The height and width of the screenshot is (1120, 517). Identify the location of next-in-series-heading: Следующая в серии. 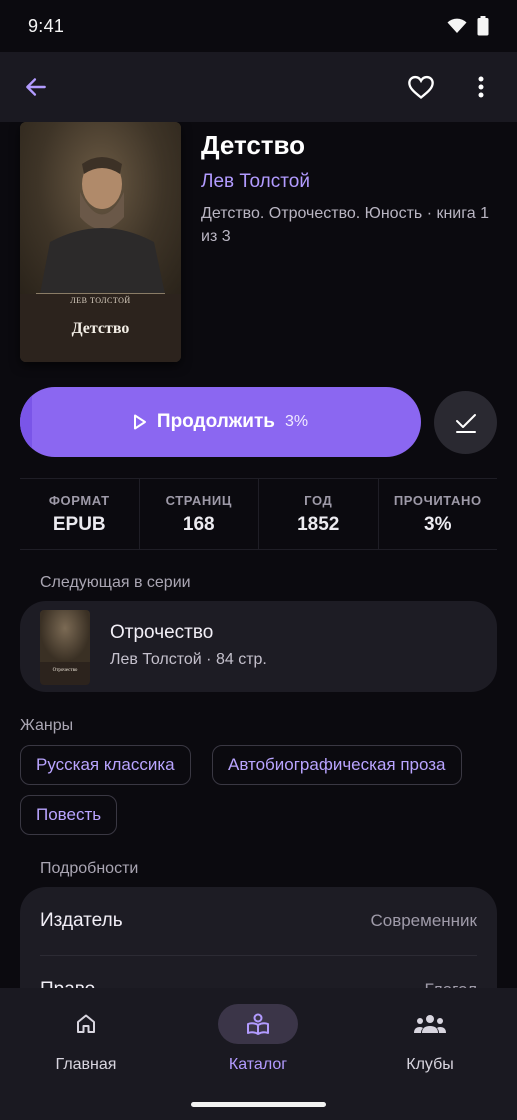
(115, 582).